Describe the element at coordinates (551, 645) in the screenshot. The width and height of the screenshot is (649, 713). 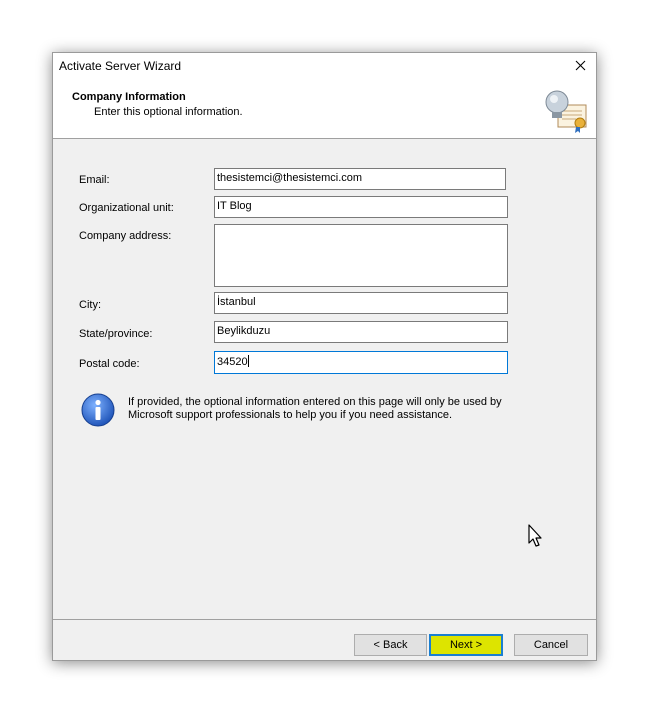
I see `cancel-button: Cancel` at that location.